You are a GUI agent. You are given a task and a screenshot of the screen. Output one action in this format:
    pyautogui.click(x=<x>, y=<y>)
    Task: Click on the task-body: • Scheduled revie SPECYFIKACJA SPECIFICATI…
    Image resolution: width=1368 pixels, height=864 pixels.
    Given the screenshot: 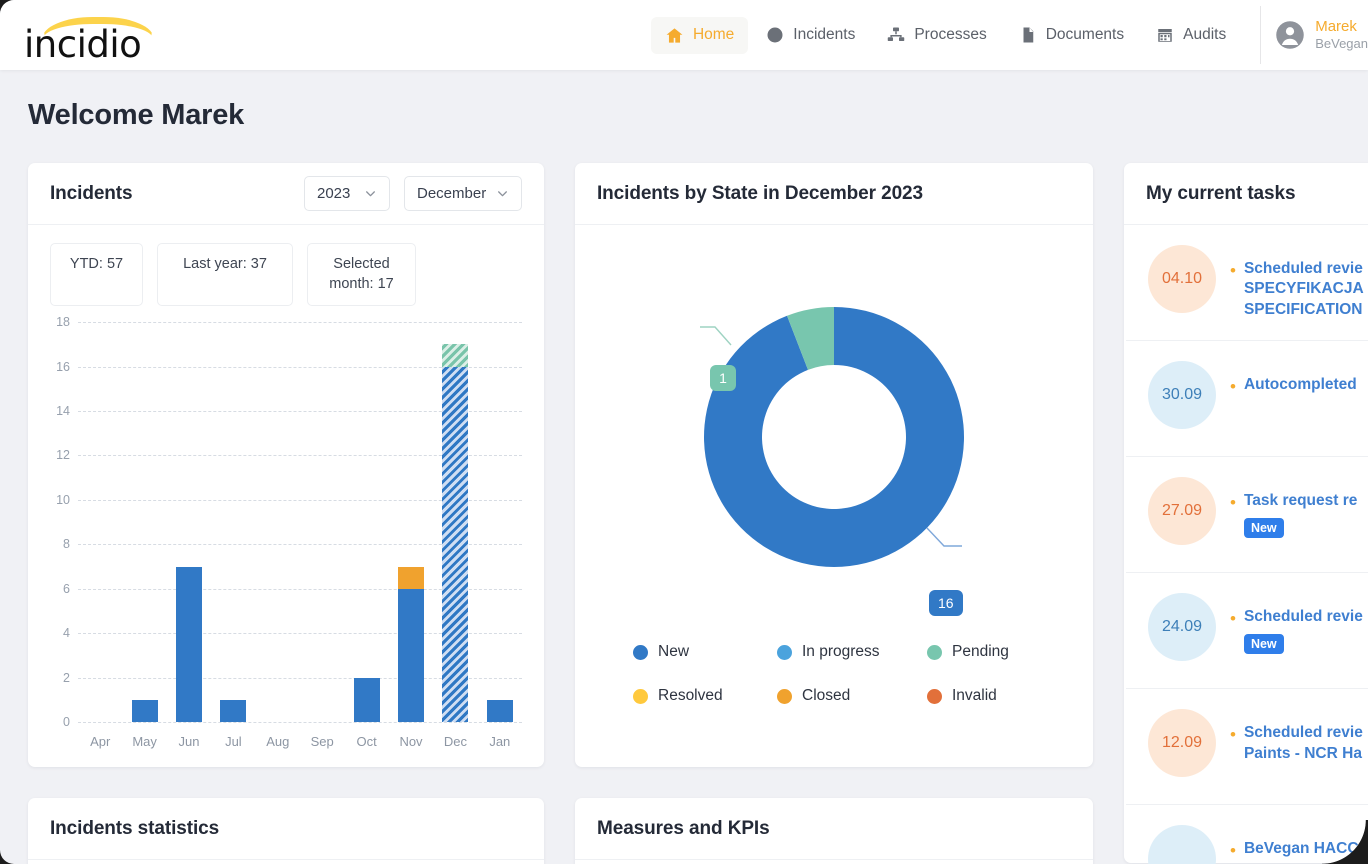 What is the action you would take?
    pyautogui.click(x=1297, y=282)
    